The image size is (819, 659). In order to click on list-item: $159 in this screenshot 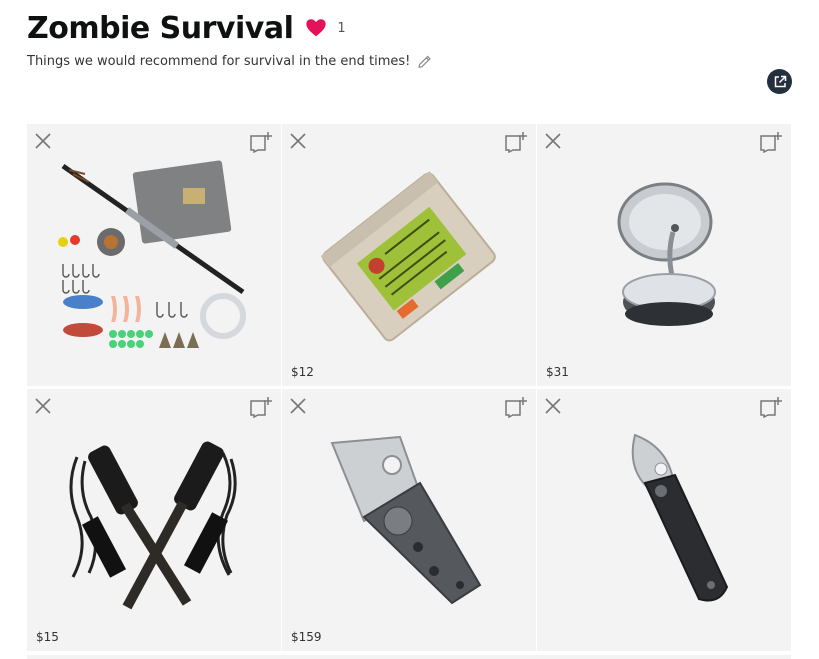, I will do `click(409, 520)`.